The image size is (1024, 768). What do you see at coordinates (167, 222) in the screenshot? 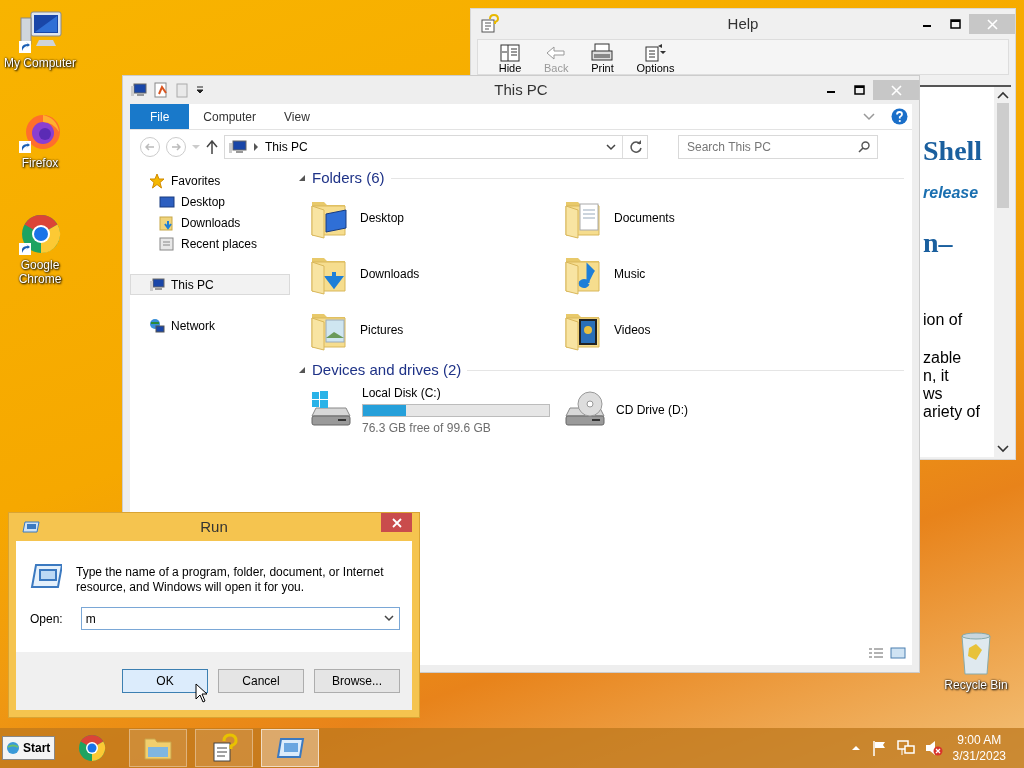
I see `downloads-icon` at bounding box center [167, 222].